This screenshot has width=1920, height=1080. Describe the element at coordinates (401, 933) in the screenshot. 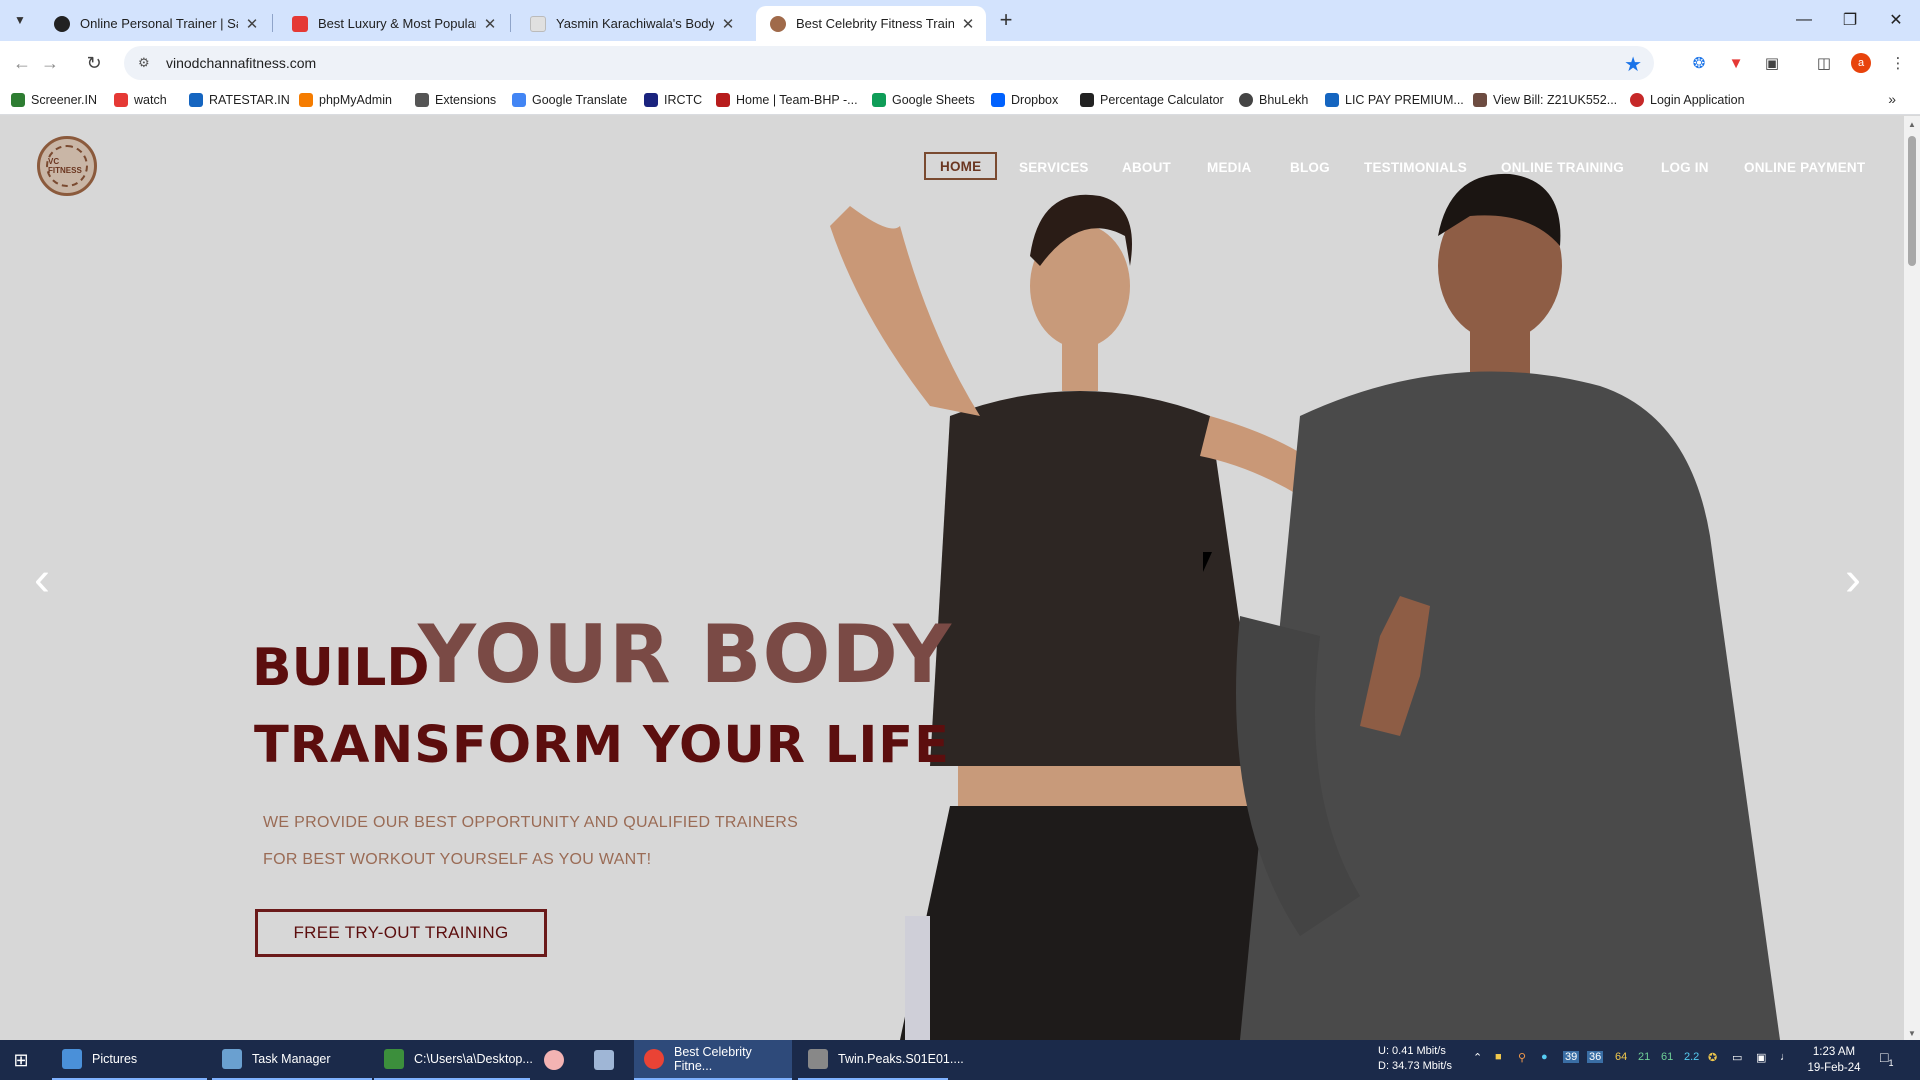

I see `free-tryout-training-button: FREE TRY-OUT TRAINING` at that location.